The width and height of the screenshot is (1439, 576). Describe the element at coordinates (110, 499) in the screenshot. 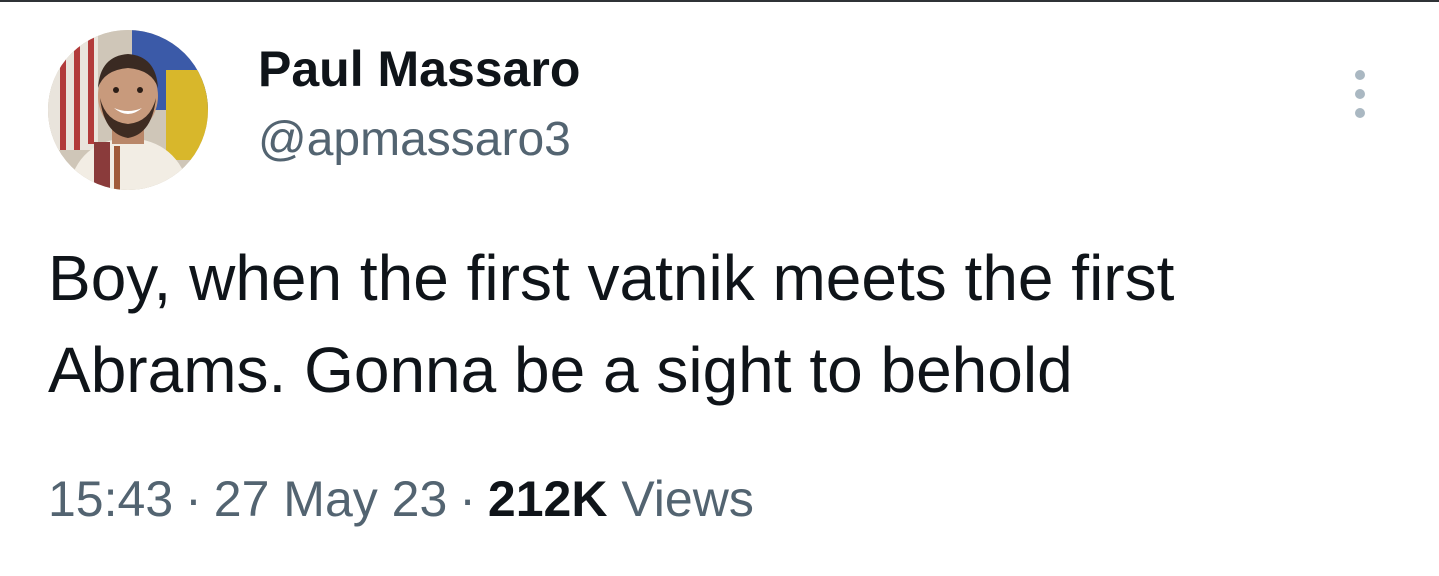

I see `tweet-time: 15:43` at that location.